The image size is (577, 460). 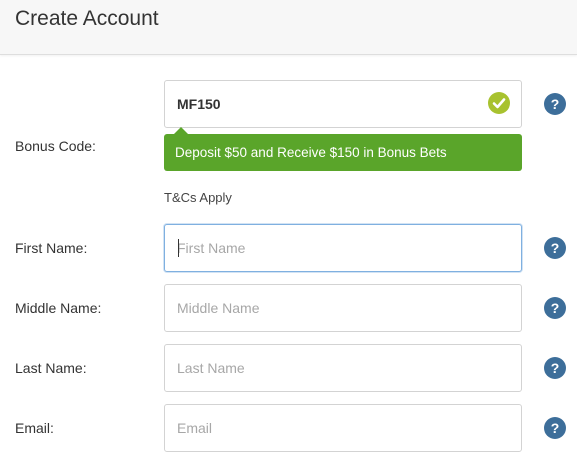 I want to click on check-icon, so click(x=499, y=103).